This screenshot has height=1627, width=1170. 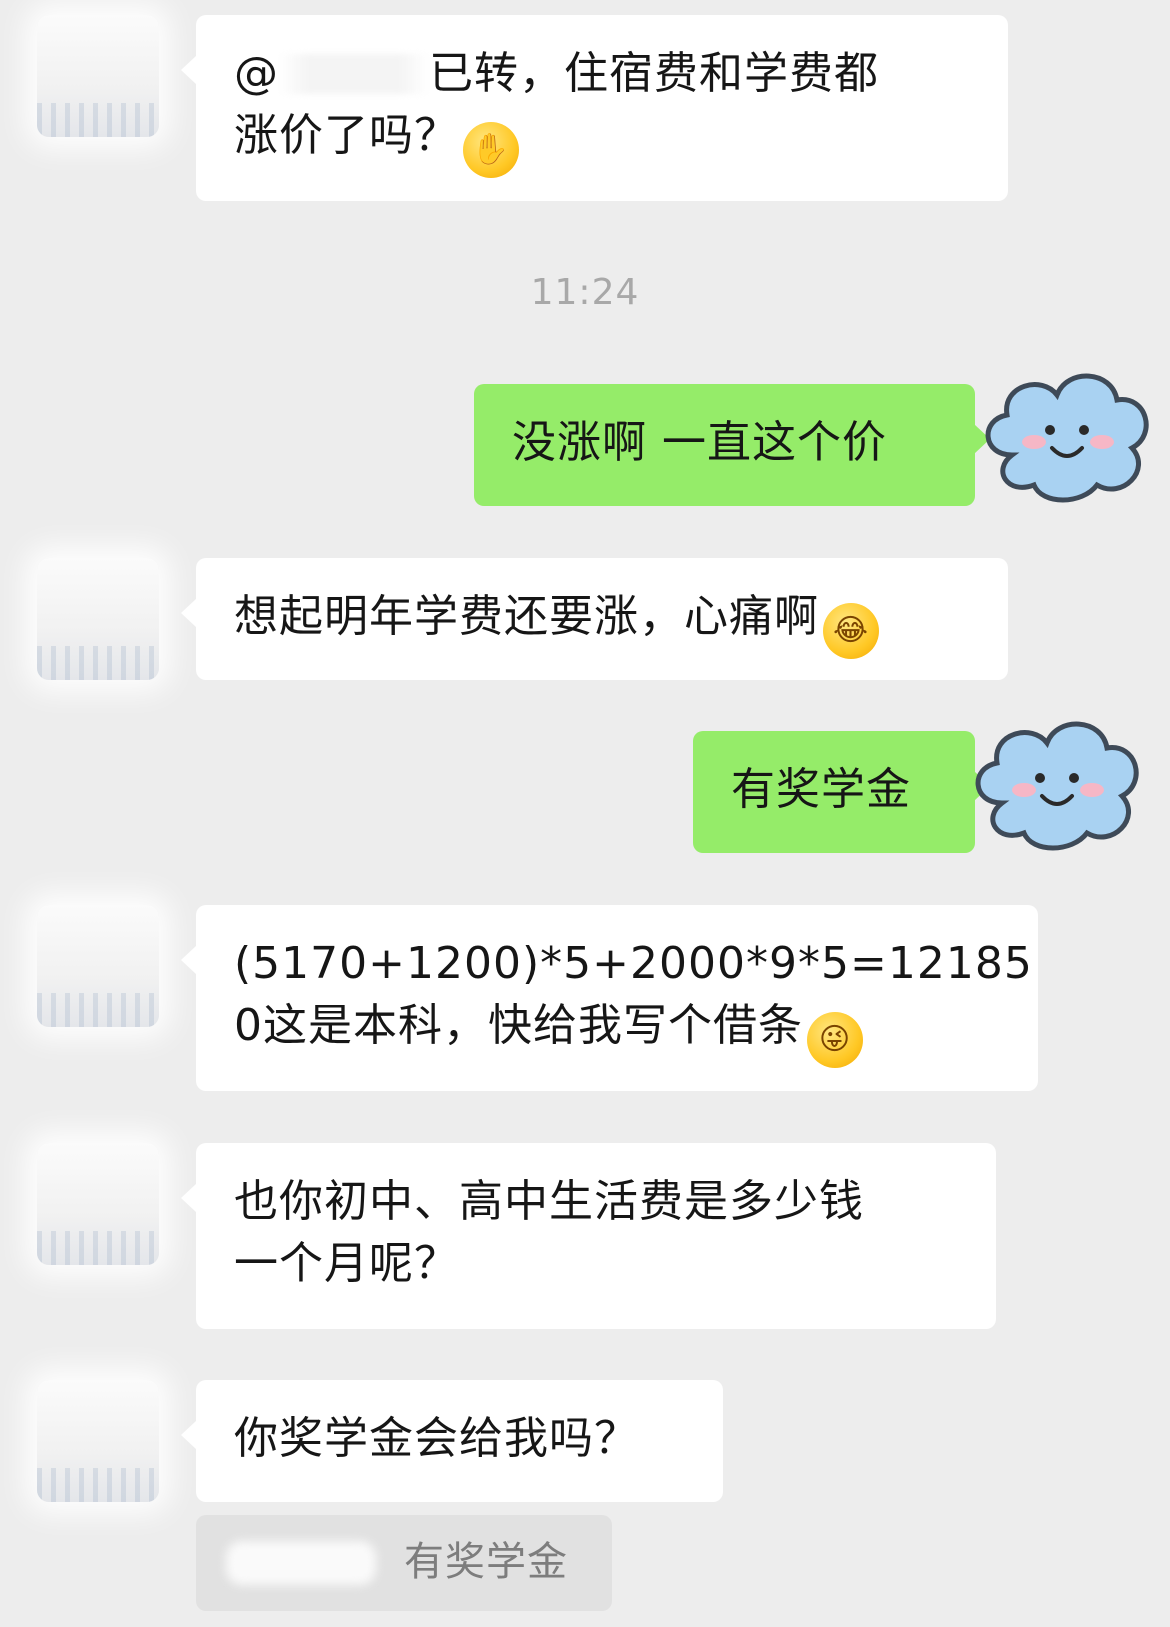 What do you see at coordinates (588, 1236) in the screenshot?
I see `message-bubble-incoming: 也你初中、高中生活费是多少钱 一个月呢？` at bounding box center [588, 1236].